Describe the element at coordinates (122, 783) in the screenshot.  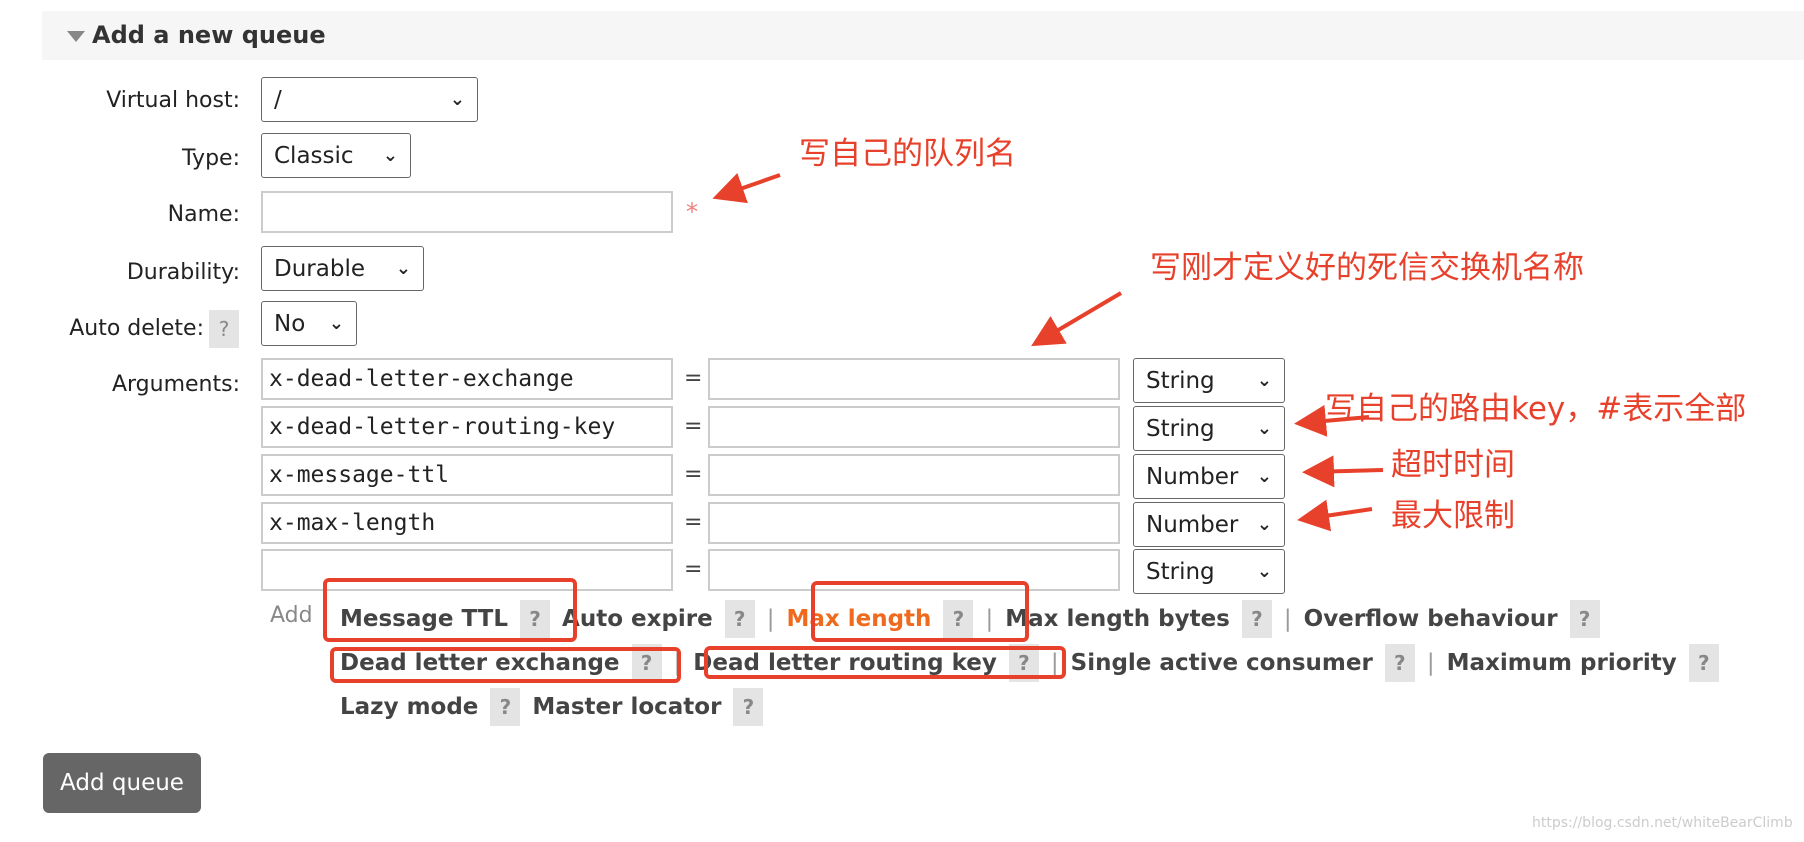
I see `add-queue-button: Add queue` at that location.